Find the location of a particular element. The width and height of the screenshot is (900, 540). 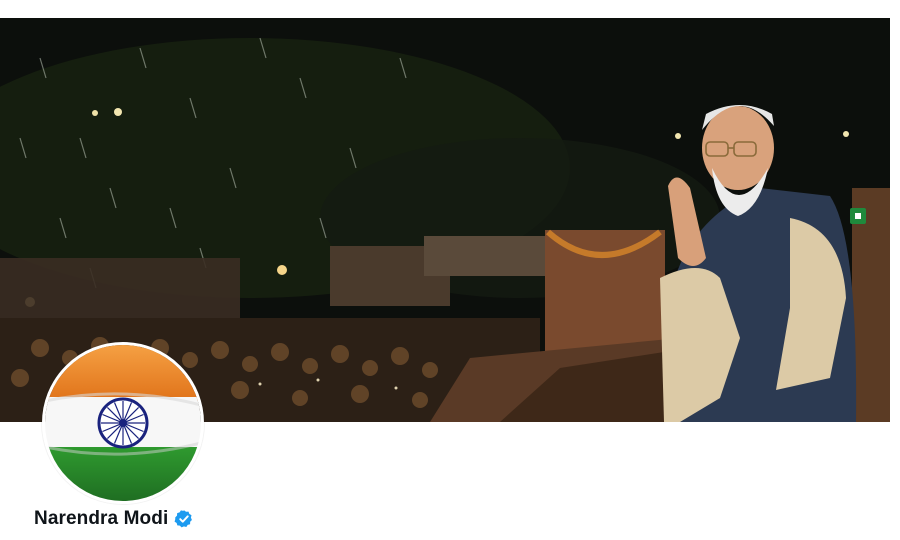

verified-badge-icon is located at coordinates (184, 519).